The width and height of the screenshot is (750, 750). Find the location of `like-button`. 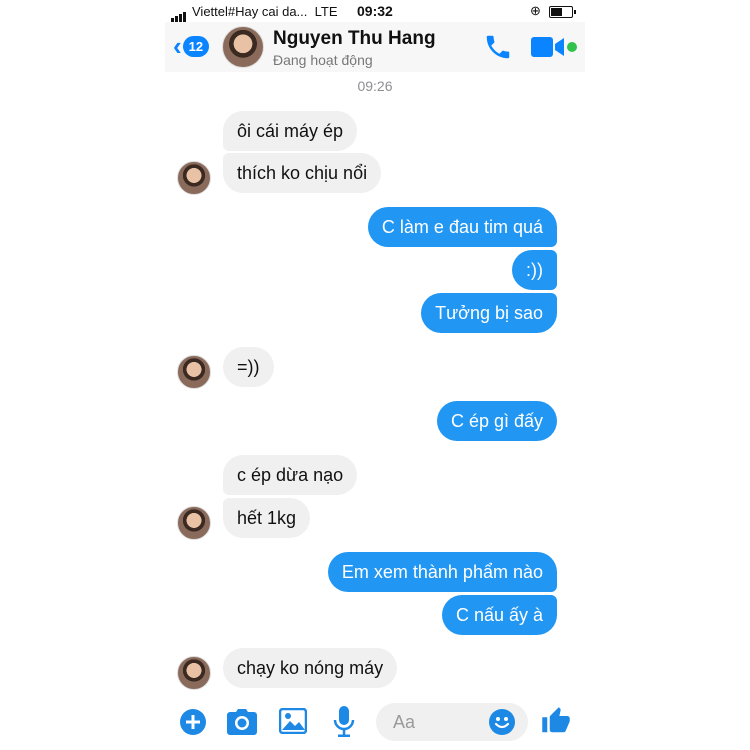

like-button is located at coordinates (556, 723).